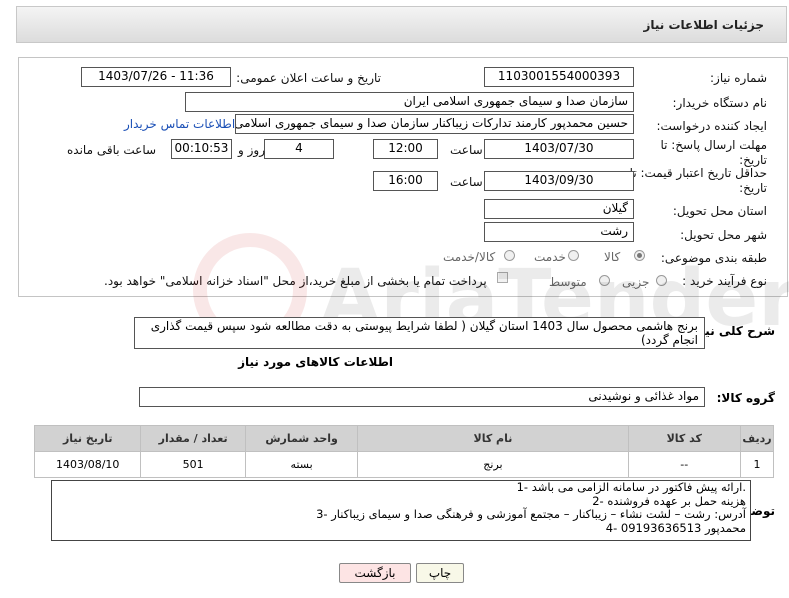 Image resolution: width=789 pixels, height=598 pixels. What do you see at coordinates (573, 255) in the screenshot?
I see `category-radio-service` at bounding box center [573, 255].